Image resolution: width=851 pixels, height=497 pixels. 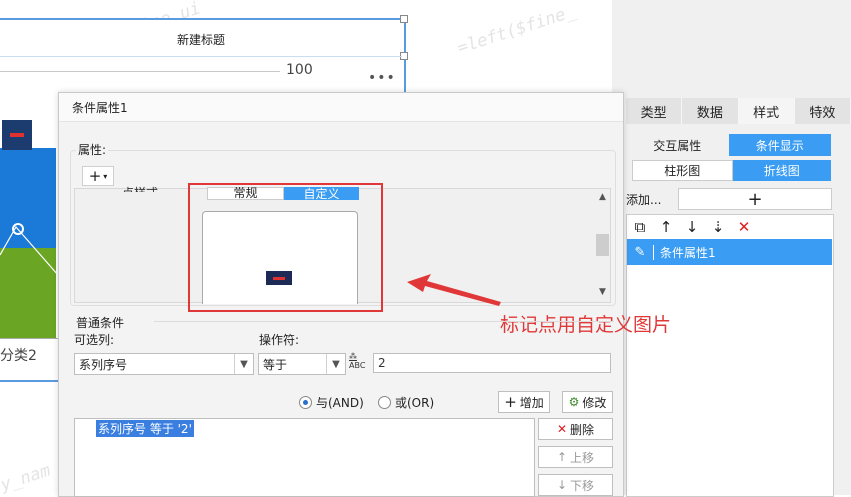 I want to click on add-condition-button: + 增加, so click(x=524, y=402).